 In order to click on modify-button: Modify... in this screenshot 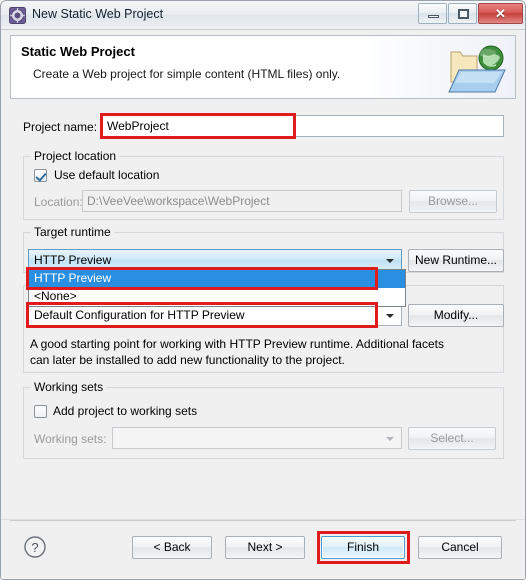, I will do `click(456, 315)`.